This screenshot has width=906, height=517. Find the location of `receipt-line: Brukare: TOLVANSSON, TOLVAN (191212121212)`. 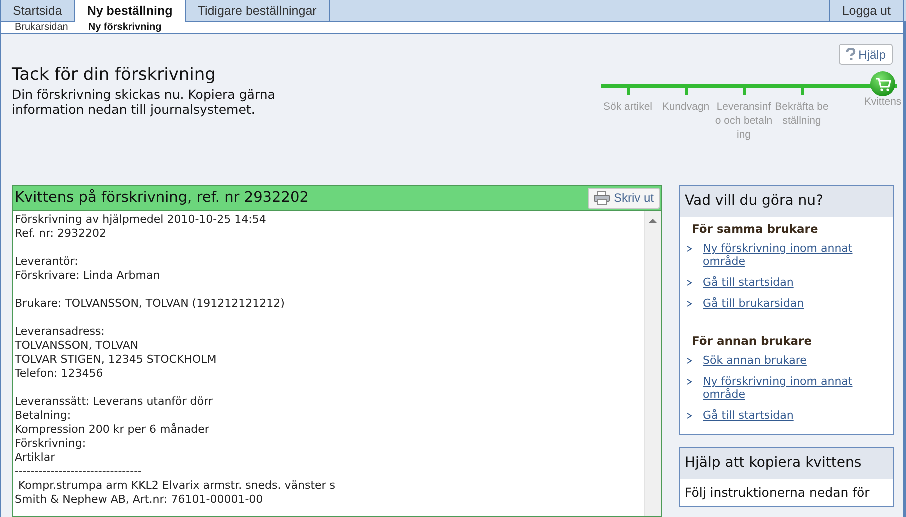

receipt-line: Brukare: TOLVANSSON, TOLVAN (191212121212) is located at coordinates (150, 304).